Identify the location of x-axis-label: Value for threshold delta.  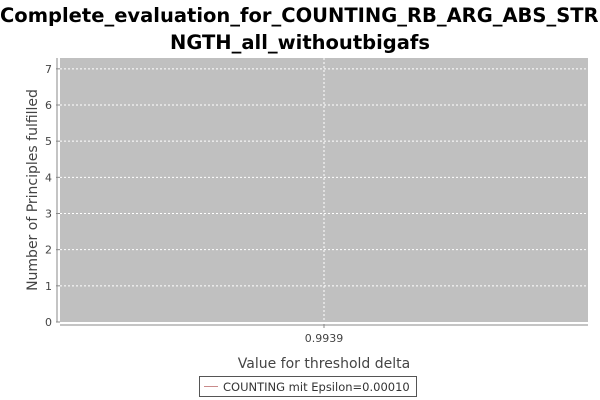
(324, 364).